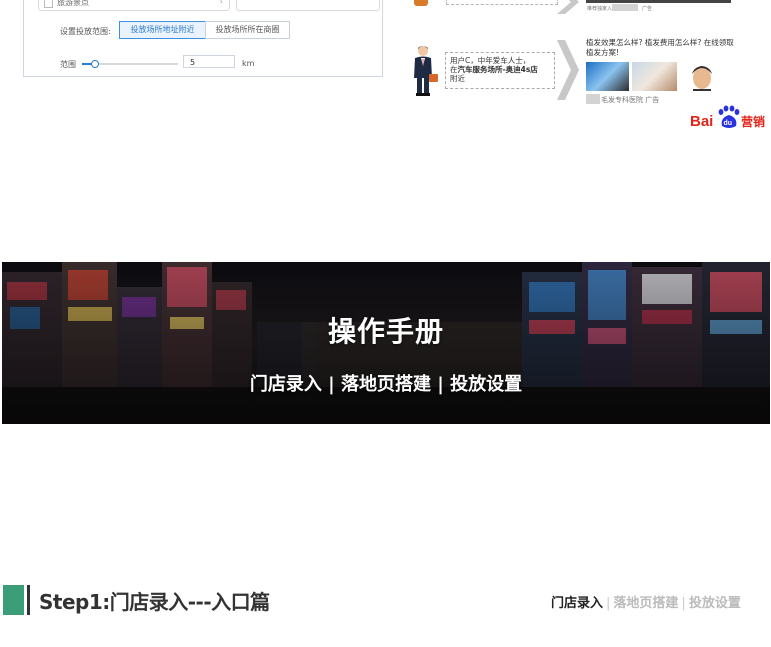 Image resolution: width=771 pixels, height=647 pixels. What do you see at coordinates (134, 5) in the screenshot?
I see `category-select: 旅游景点 ›` at bounding box center [134, 5].